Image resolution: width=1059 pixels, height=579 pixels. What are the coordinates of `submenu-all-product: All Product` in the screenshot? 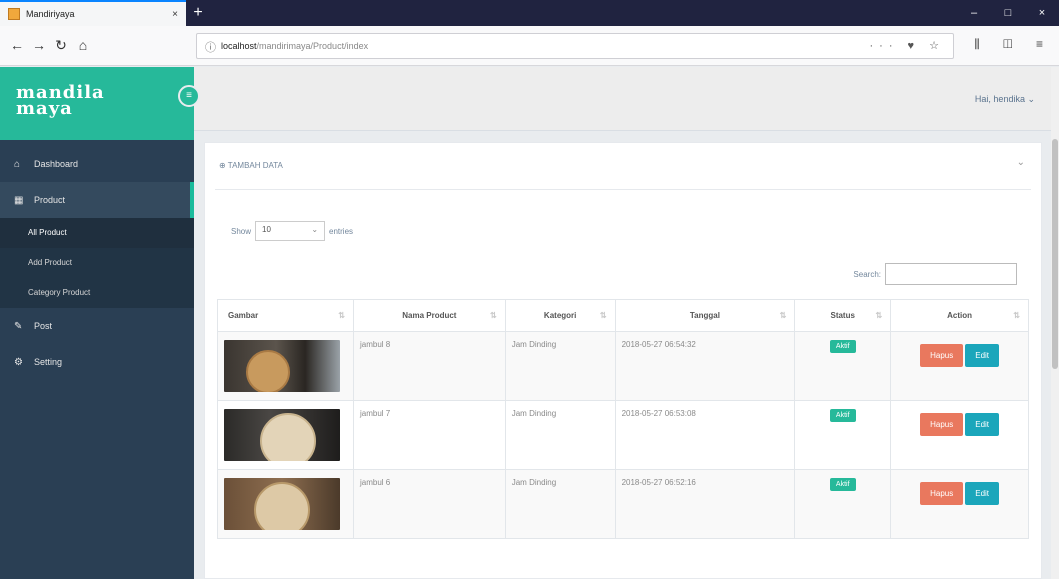 It's located at (97, 233).